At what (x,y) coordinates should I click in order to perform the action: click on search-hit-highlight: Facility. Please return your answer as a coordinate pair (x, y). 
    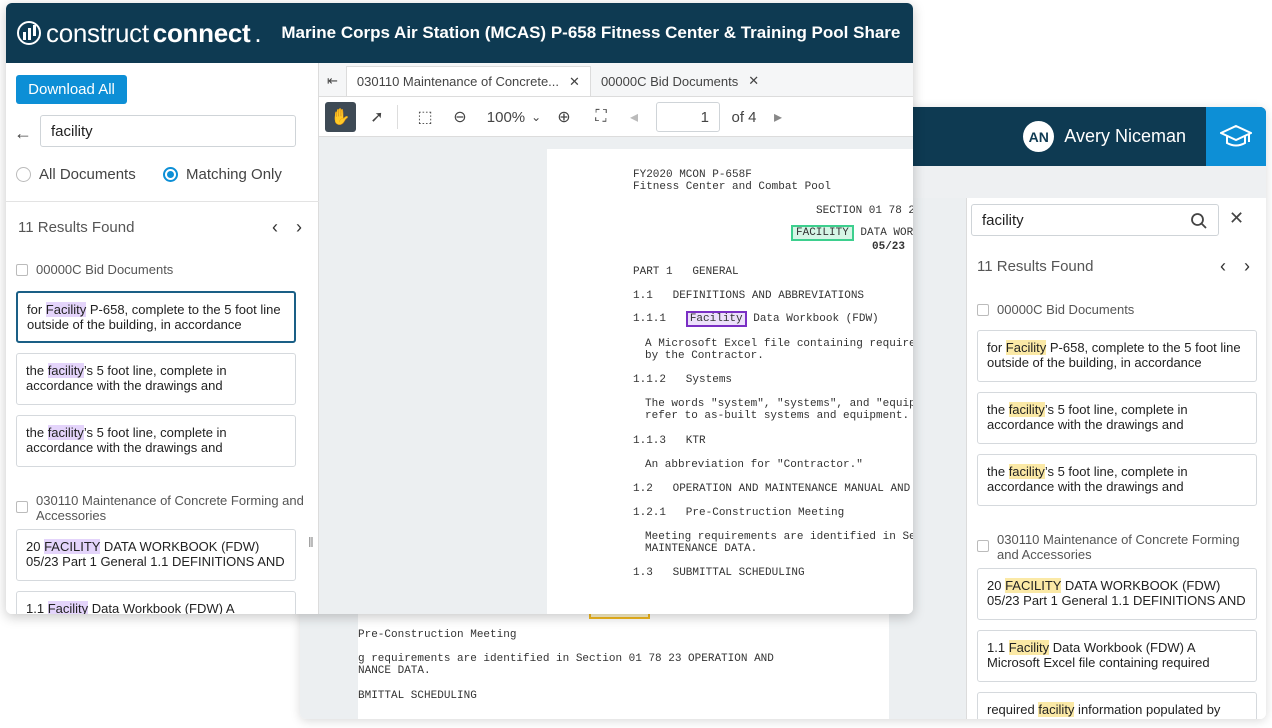
    Looking at the image, I should click on (716, 319).